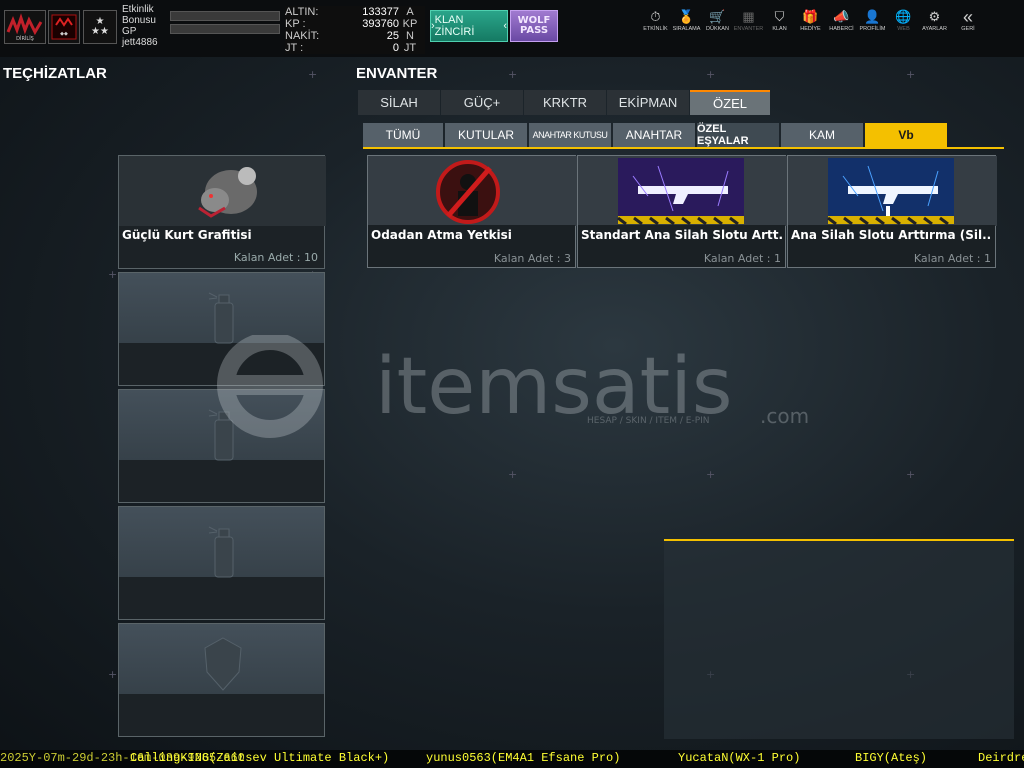  What do you see at coordinates (748, 16) in the screenshot?
I see `inventory-icon: ▦` at bounding box center [748, 16].